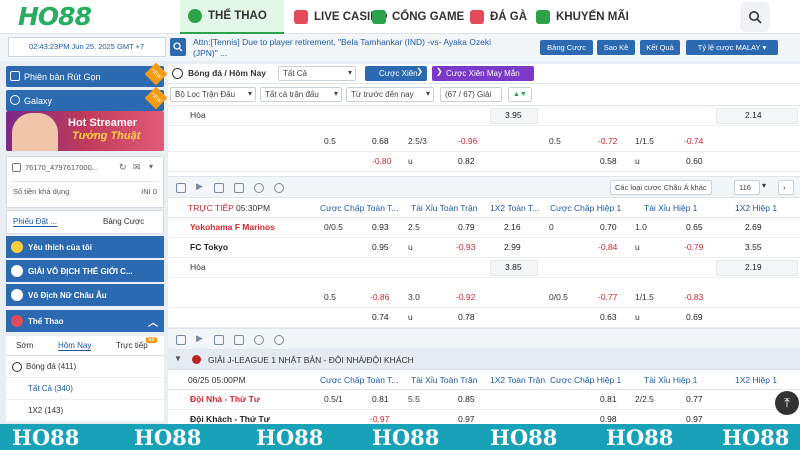 The width and height of the screenshot is (800, 450). Describe the element at coordinates (616, 47) in the screenshot. I see `statement-button: Sao Kê` at that location.